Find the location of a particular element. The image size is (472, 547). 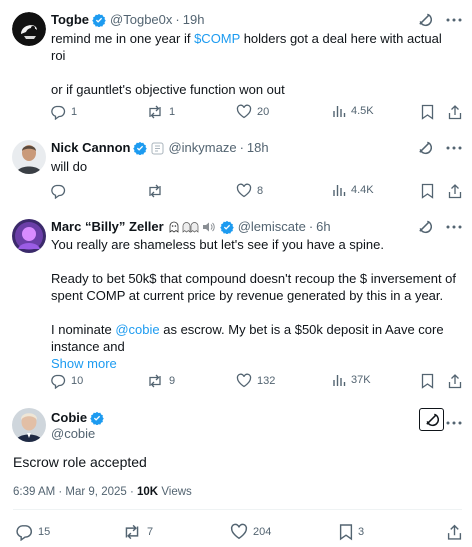

views-button: 4.5K is located at coordinates (353, 111).